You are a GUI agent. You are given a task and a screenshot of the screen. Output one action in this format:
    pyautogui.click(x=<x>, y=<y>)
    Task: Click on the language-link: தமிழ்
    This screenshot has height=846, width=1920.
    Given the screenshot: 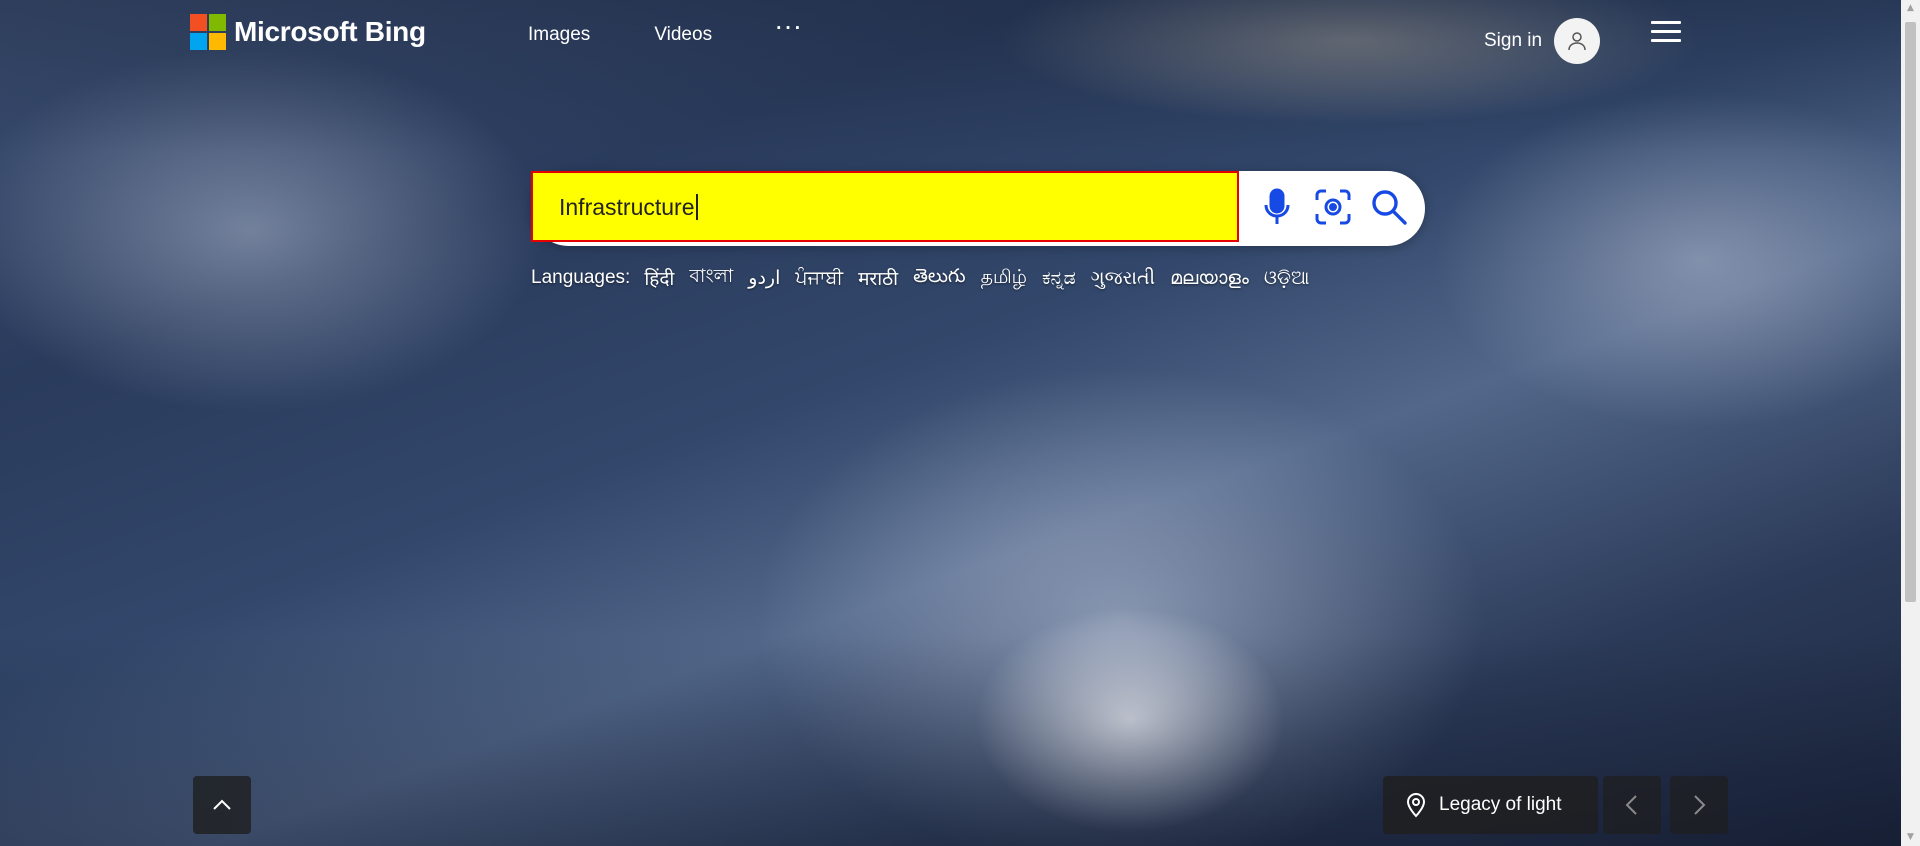 What is the action you would take?
    pyautogui.click(x=1004, y=278)
    